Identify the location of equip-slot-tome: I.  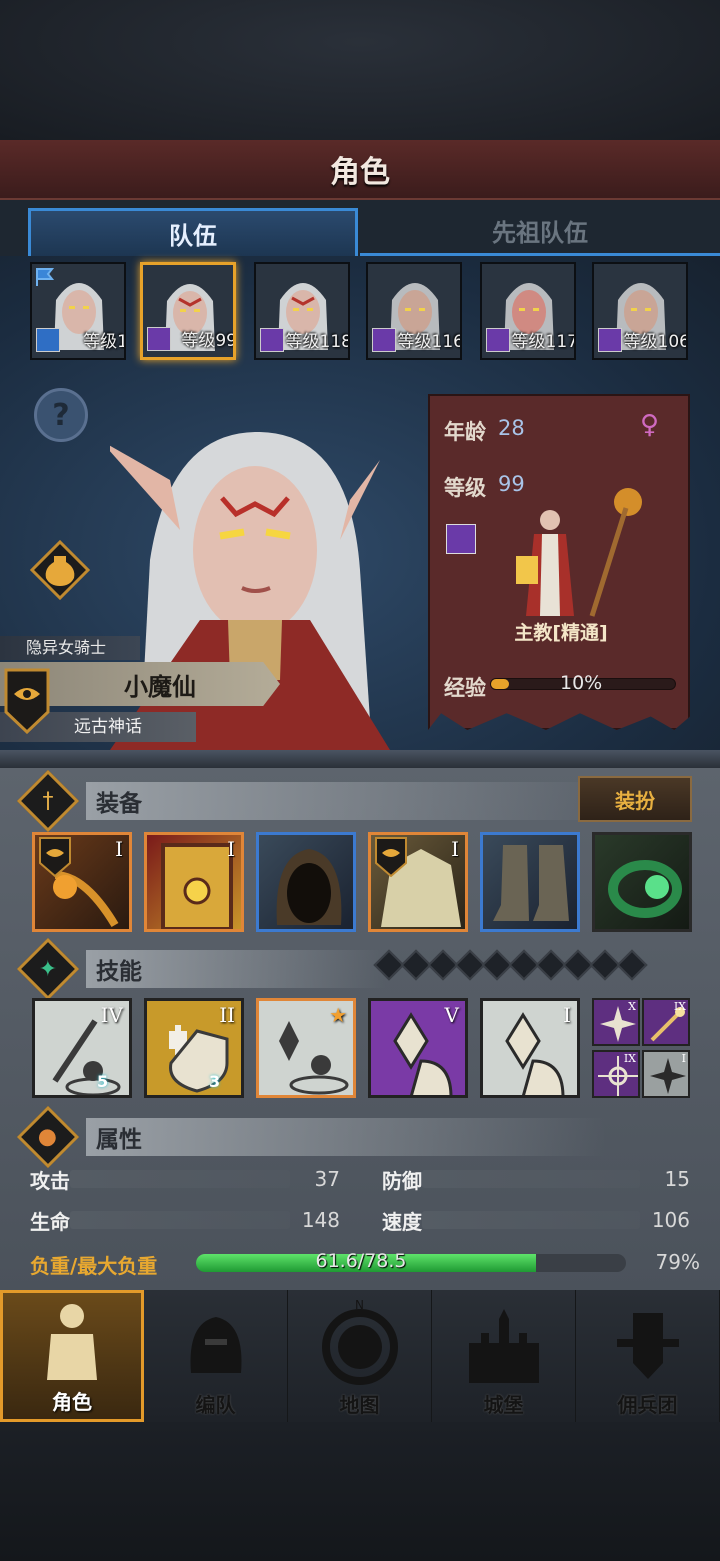
(194, 882).